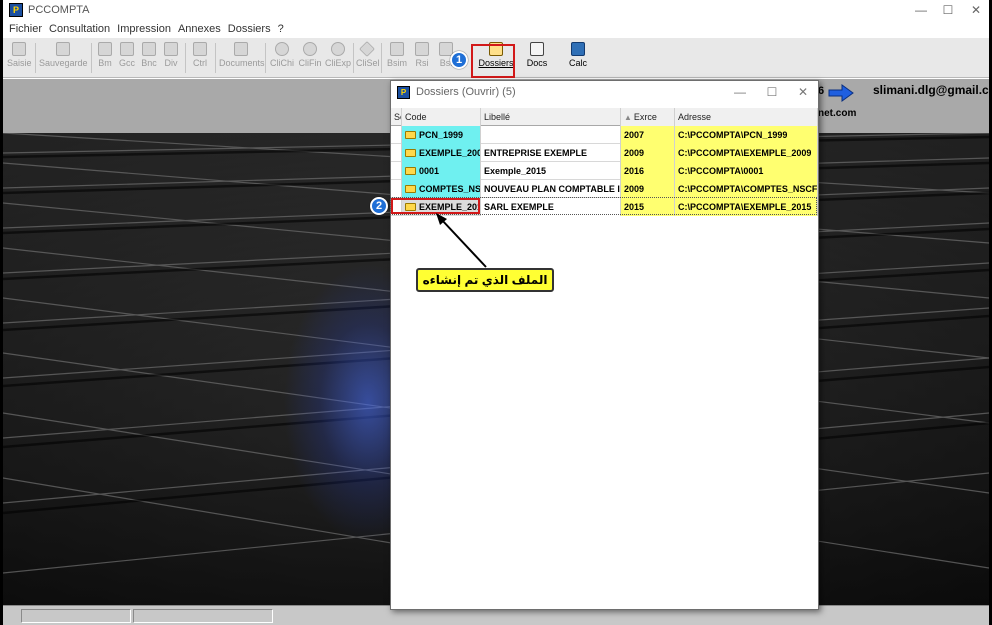  What do you see at coordinates (63, 49) in the screenshot?
I see `save-icon` at bounding box center [63, 49].